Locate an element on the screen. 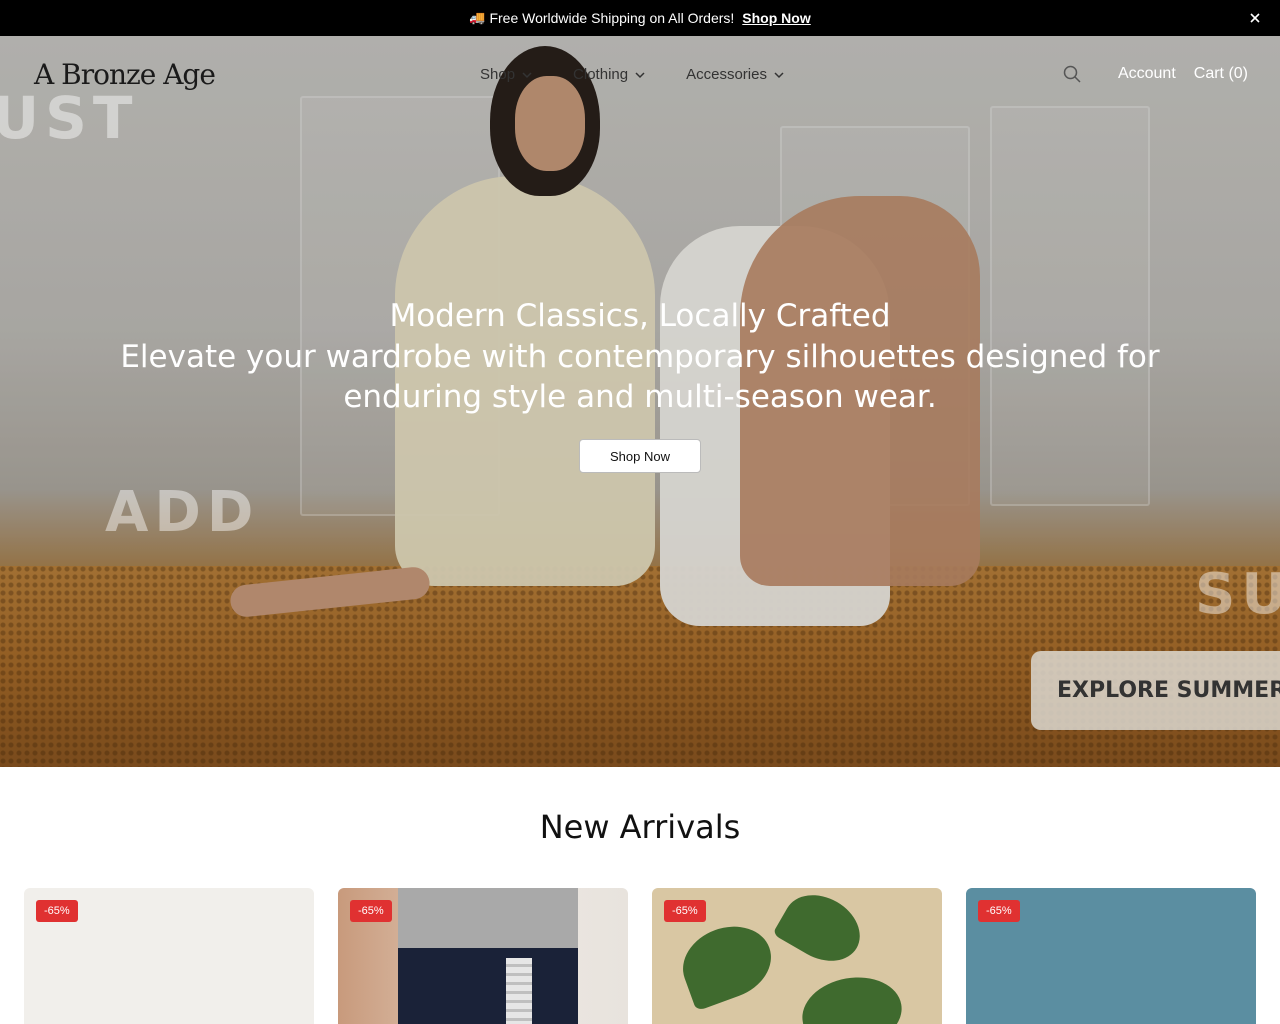  nav-label: Shop is located at coordinates (498, 74).